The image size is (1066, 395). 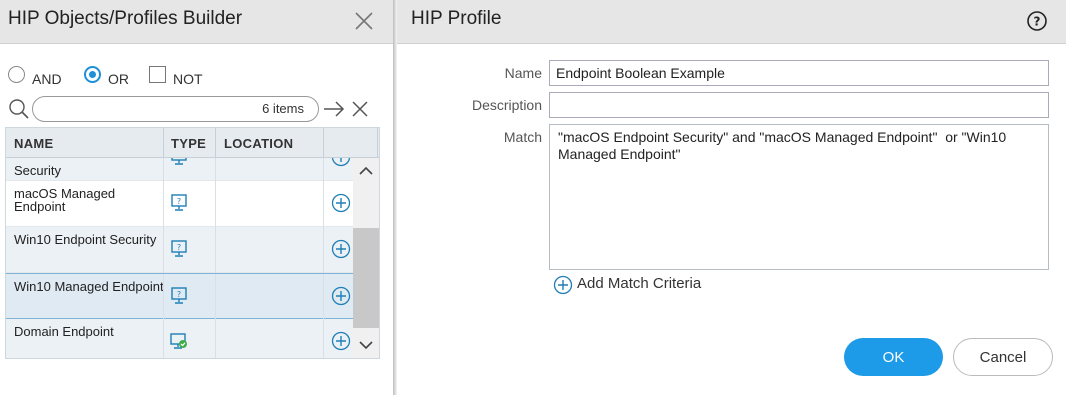 I want to click on not-checkbox, so click(x=157, y=74).